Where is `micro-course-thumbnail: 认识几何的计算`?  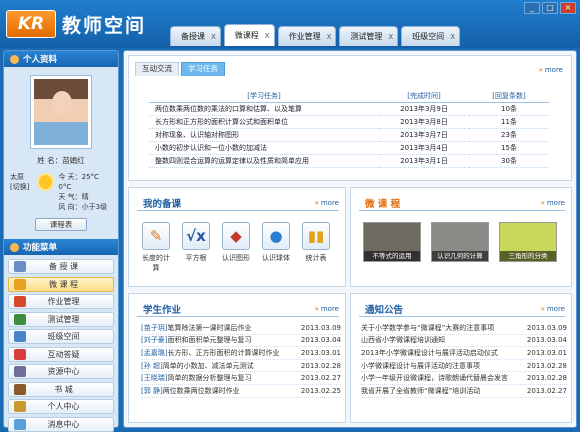 micro-course-thumbnail: 认识几何的计算 is located at coordinates (460, 242).